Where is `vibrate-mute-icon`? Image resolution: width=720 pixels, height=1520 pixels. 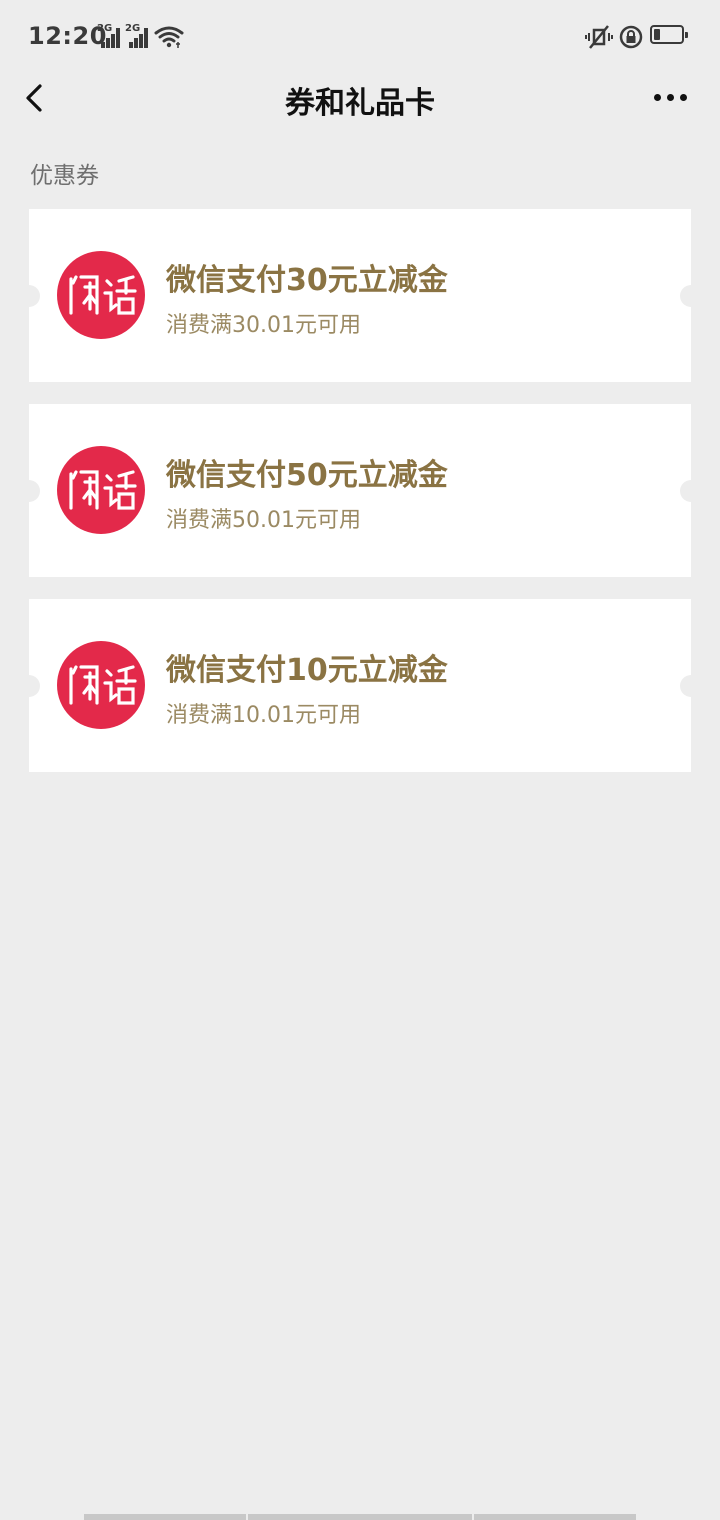
vibrate-mute-icon is located at coordinates (599, 37).